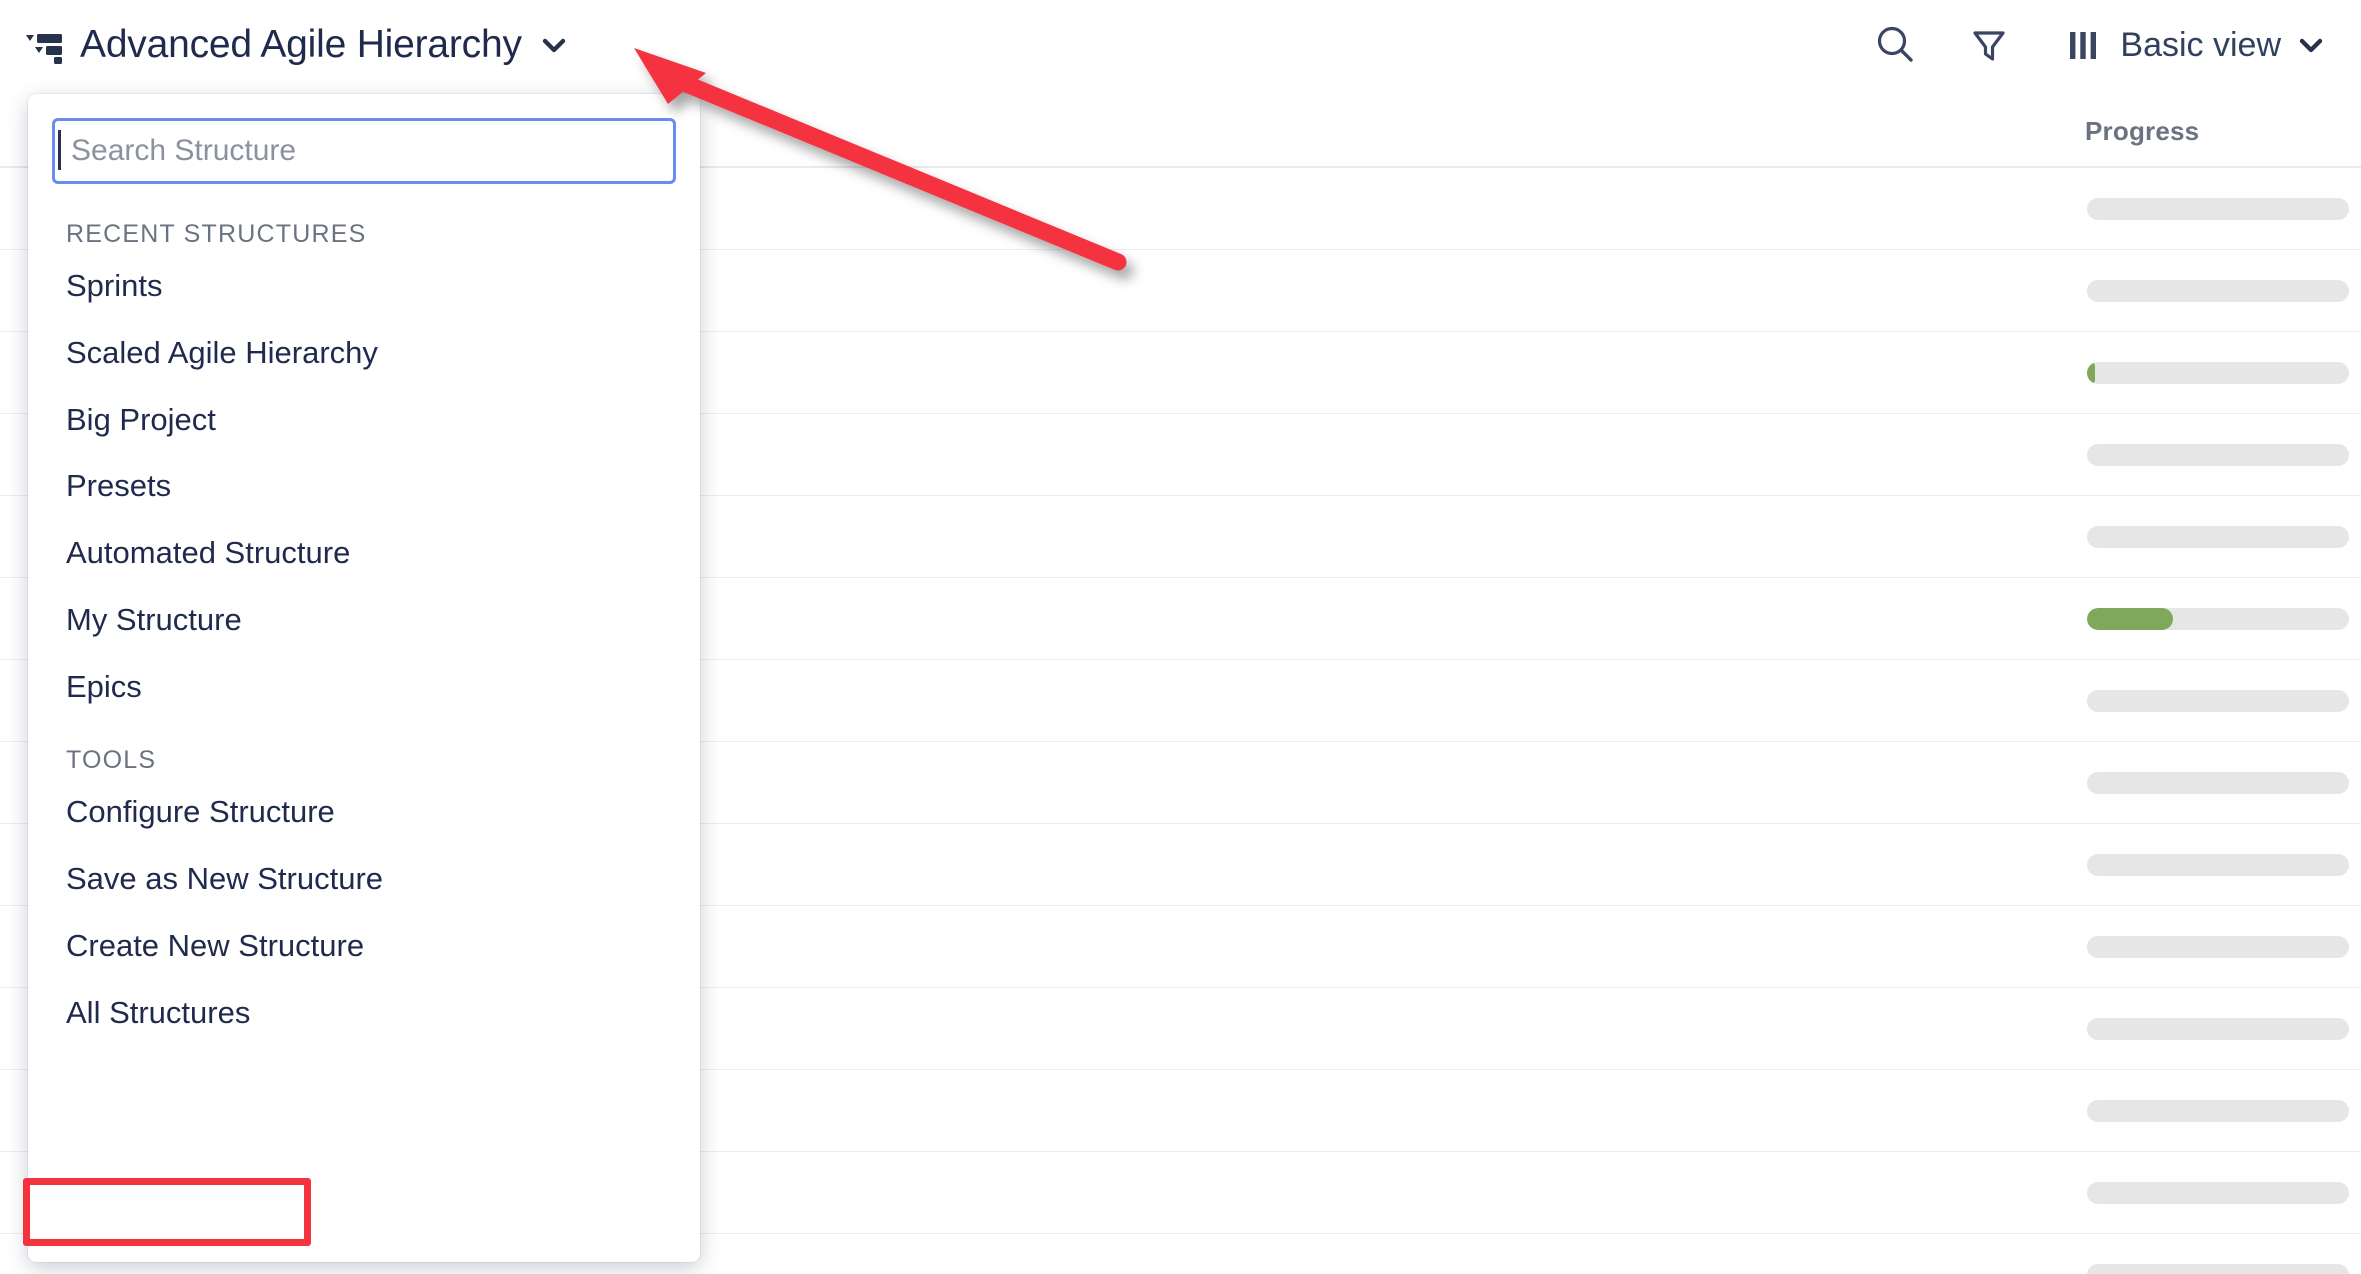  I want to click on search-field-wrapper, so click(364, 144).